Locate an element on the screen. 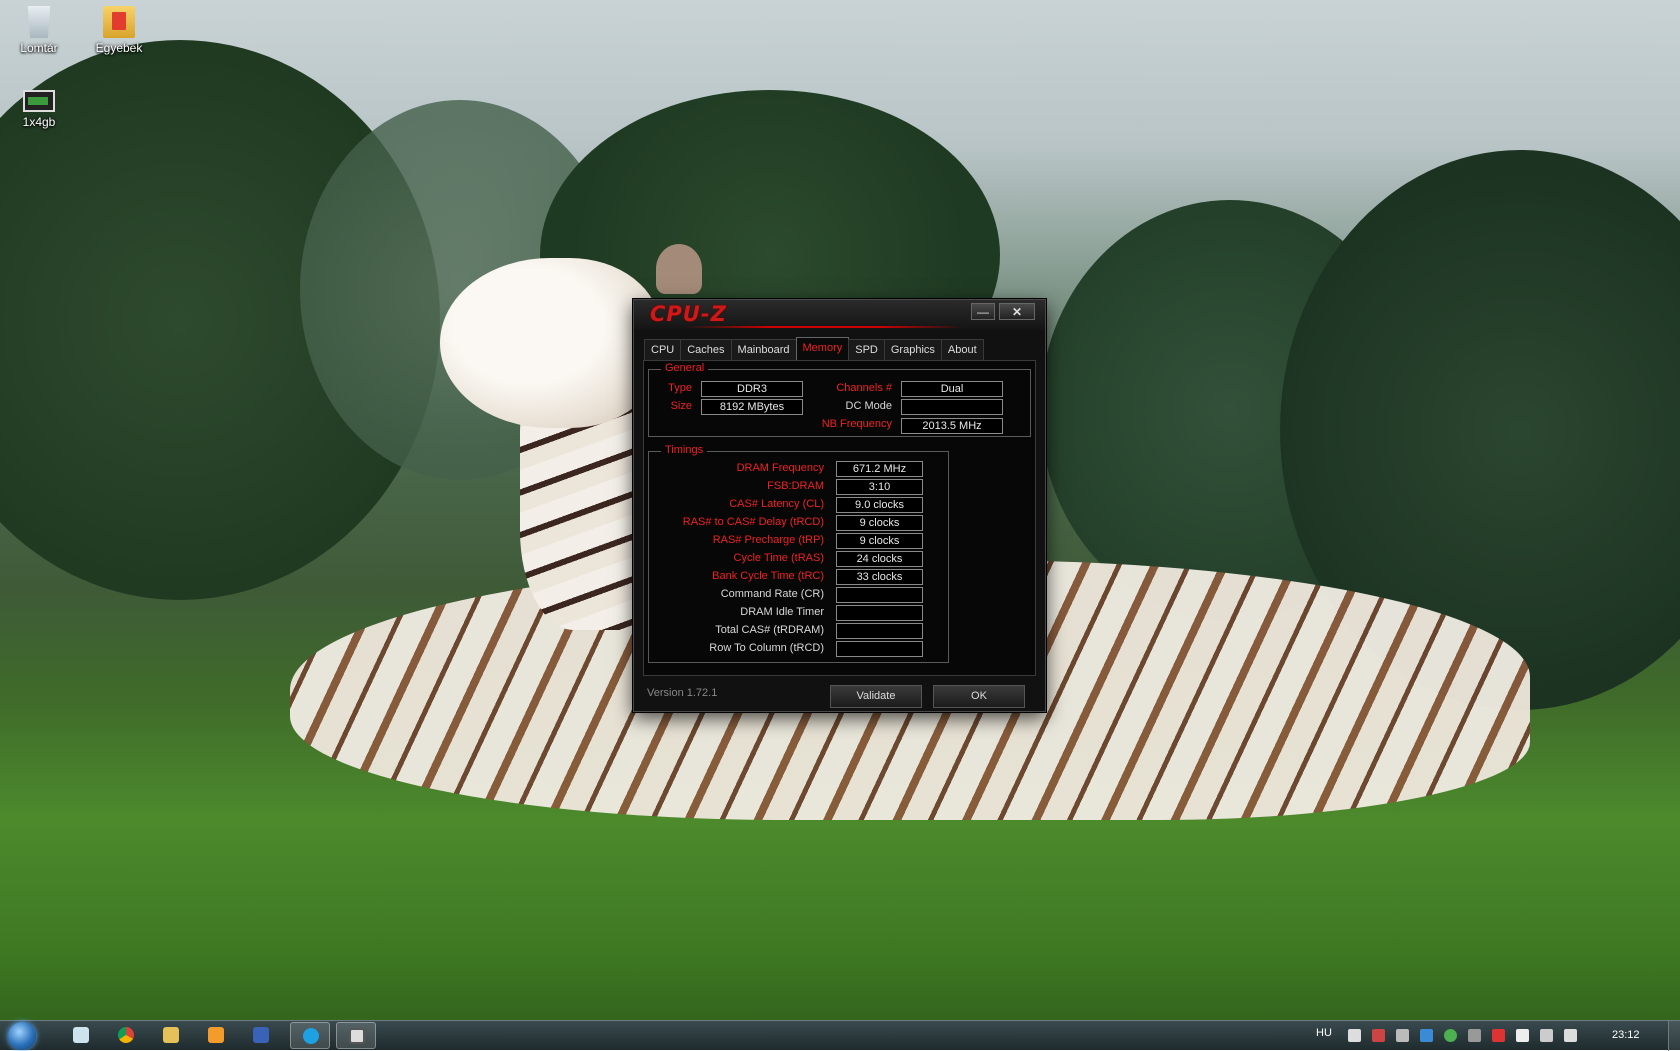 This screenshot has width=1680, height=1051. taskbar-media-player is located at coordinates (216, 1035).